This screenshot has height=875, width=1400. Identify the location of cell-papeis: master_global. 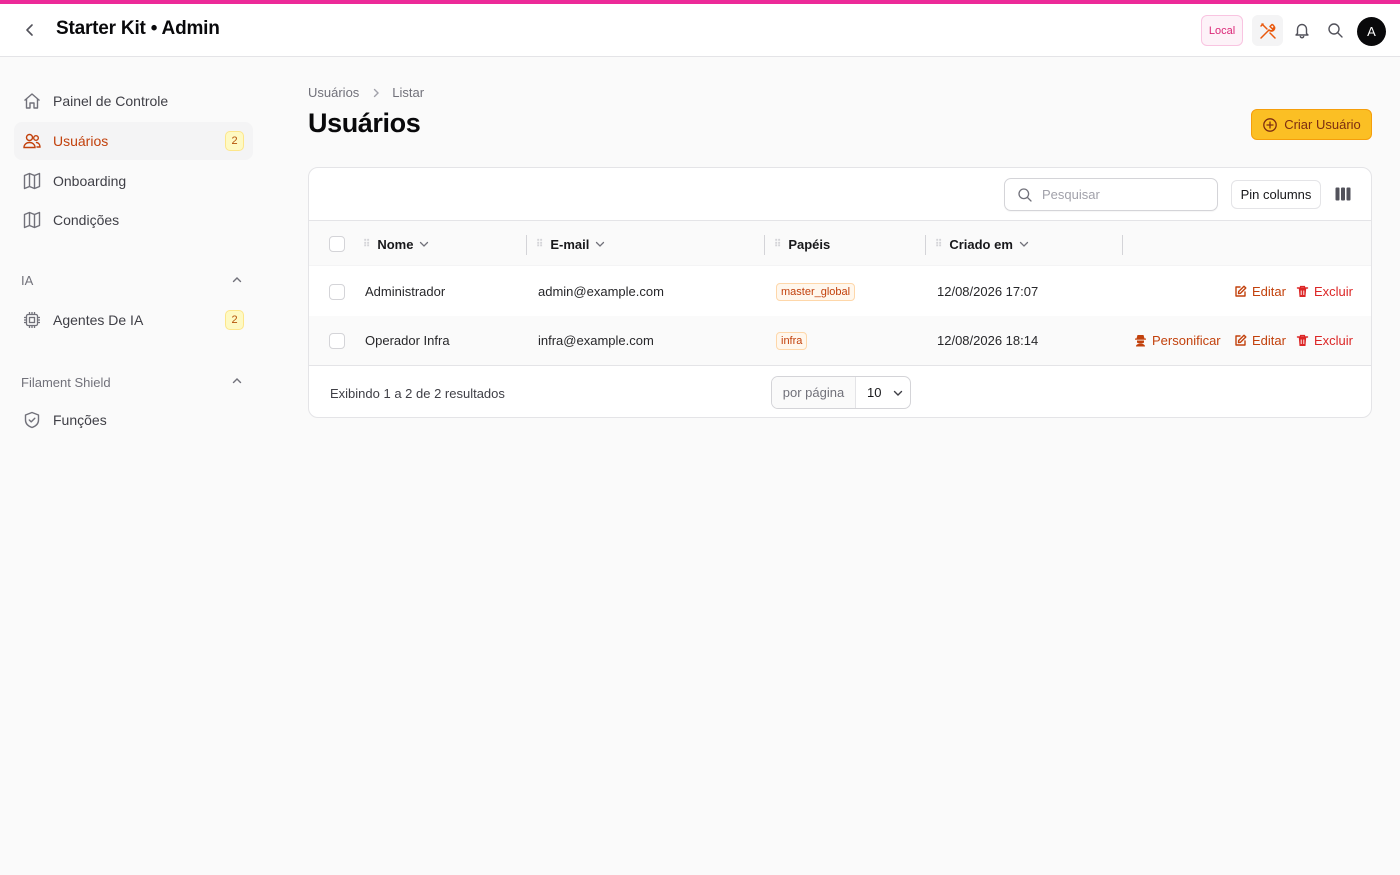
(816, 291).